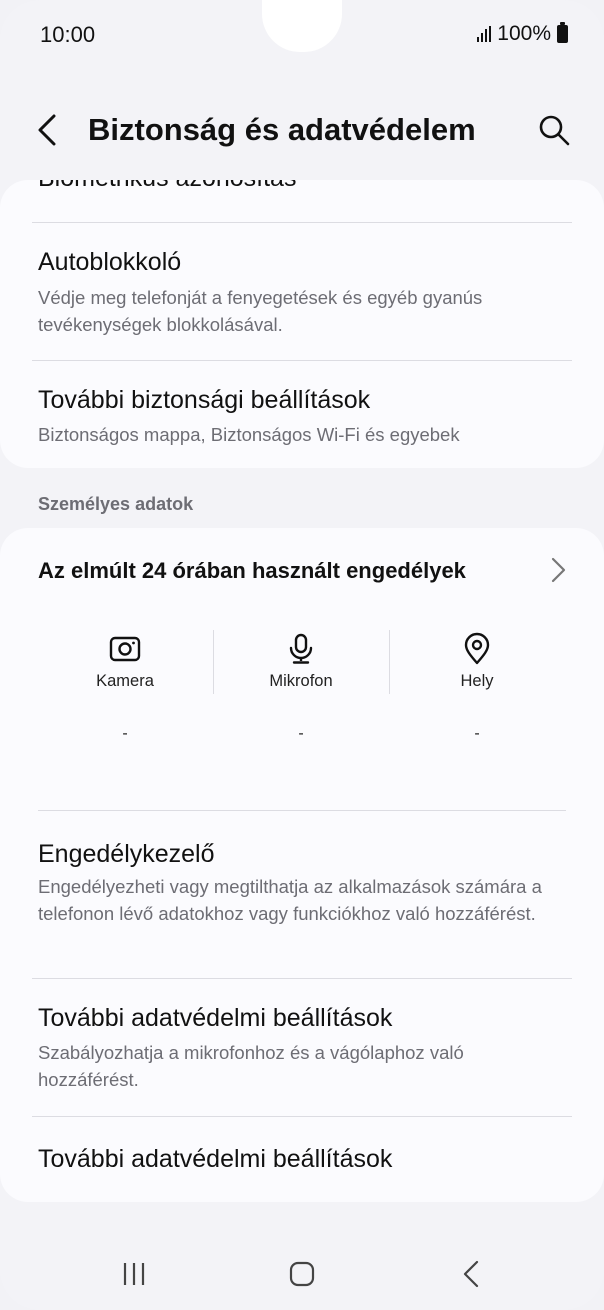 This screenshot has height=1310, width=604. What do you see at coordinates (554, 130) in the screenshot?
I see `search-icon` at bounding box center [554, 130].